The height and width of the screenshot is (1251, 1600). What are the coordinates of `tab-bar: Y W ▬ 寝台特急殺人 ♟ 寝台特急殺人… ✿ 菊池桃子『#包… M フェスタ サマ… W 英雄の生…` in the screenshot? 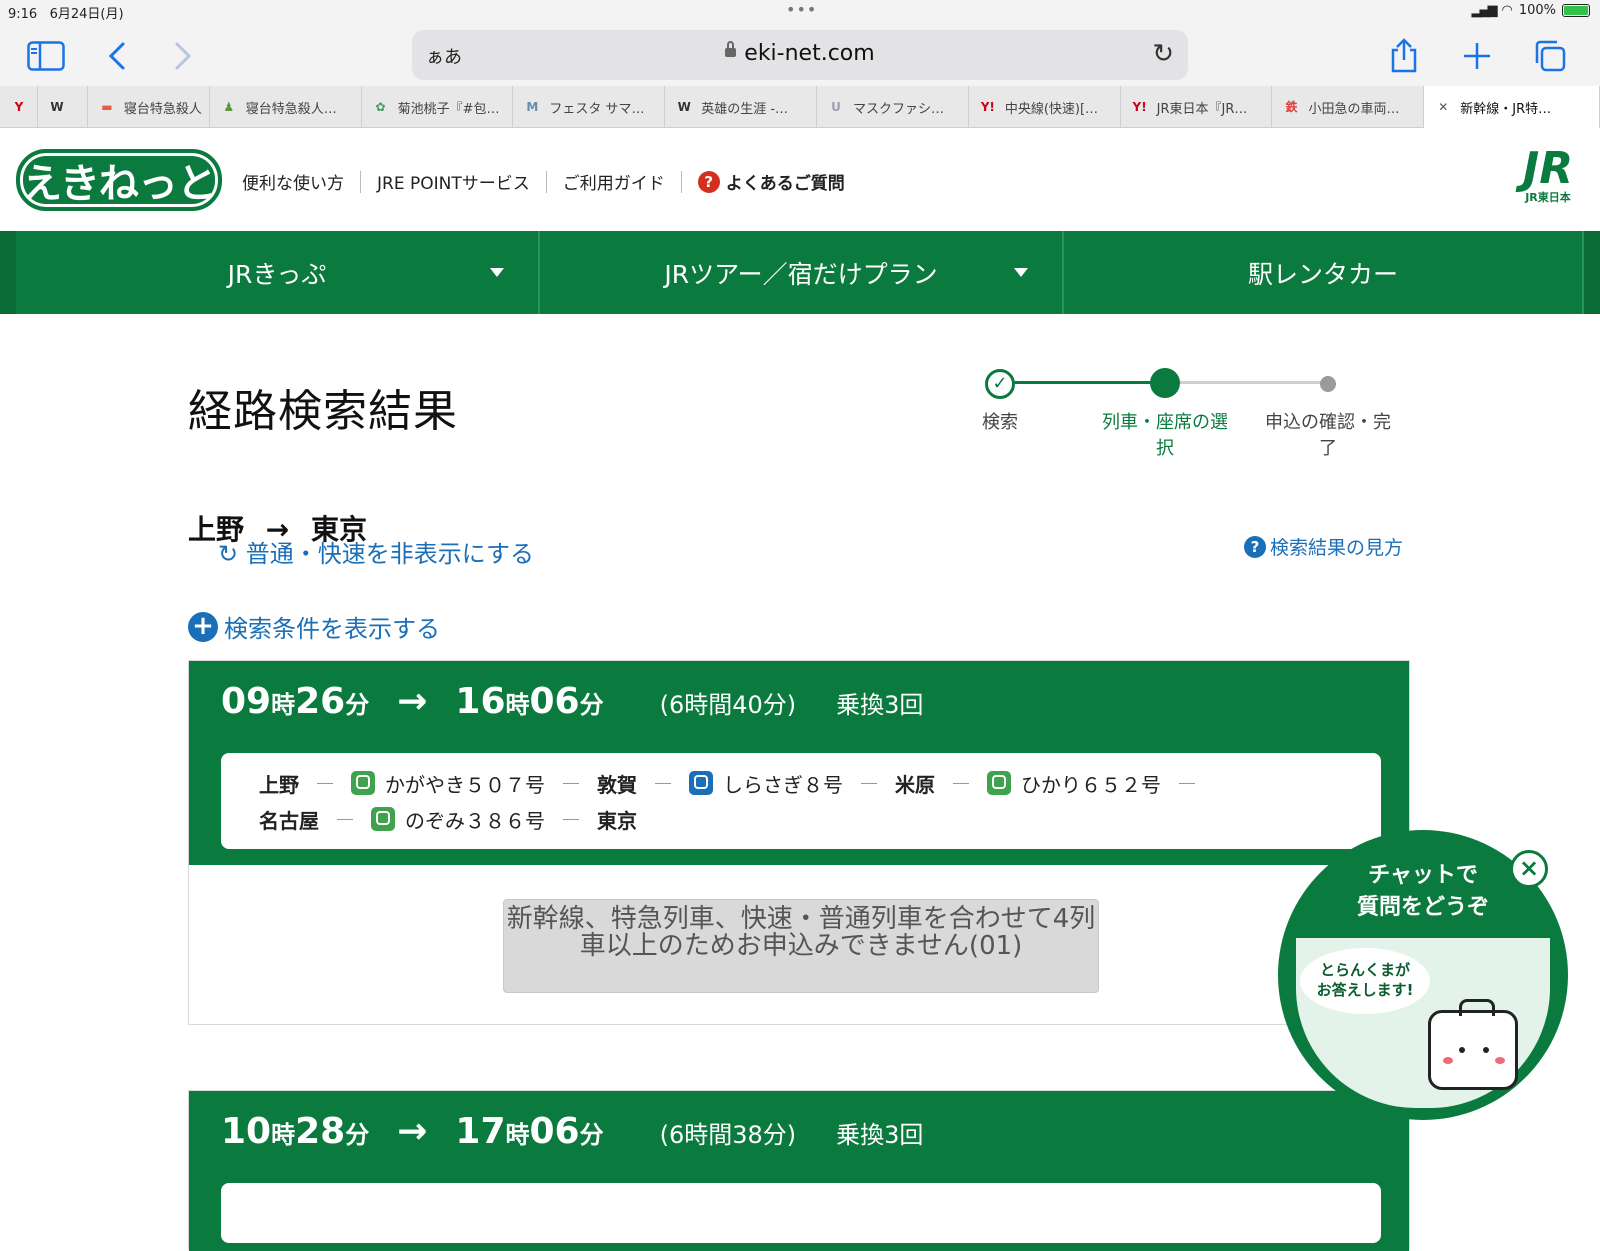 It's located at (800, 107).